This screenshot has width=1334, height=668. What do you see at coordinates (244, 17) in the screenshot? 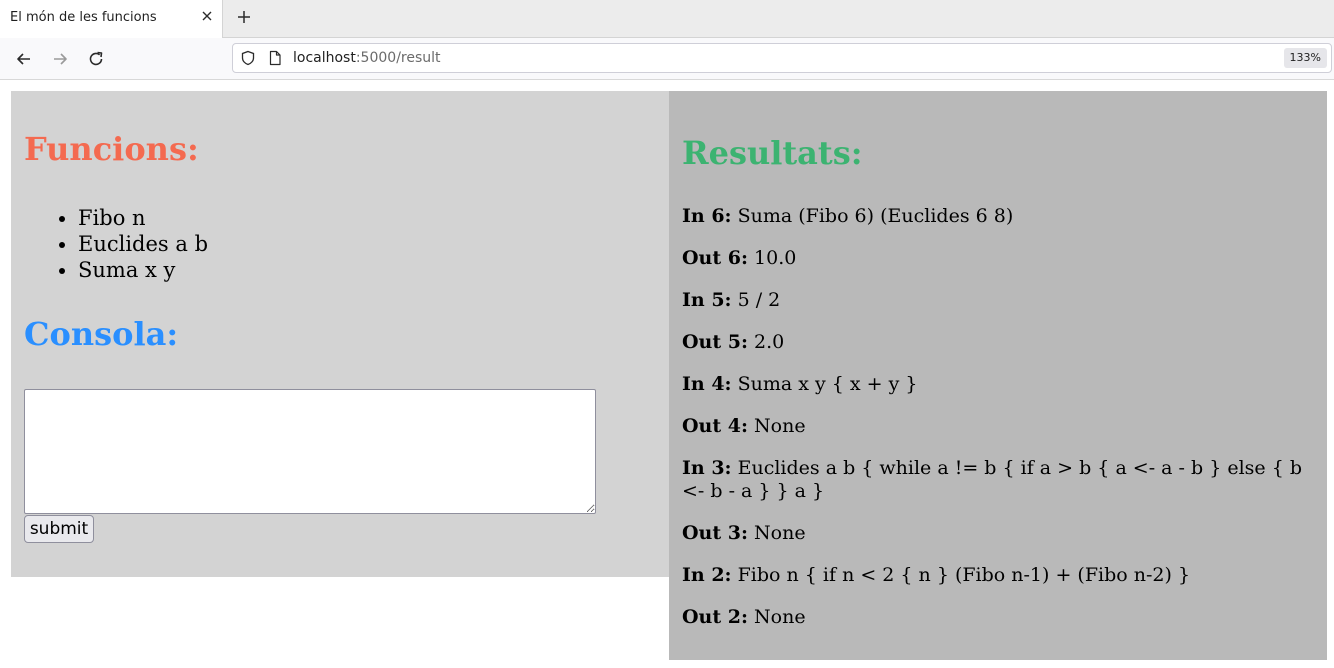
I see `plus-icon` at bounding box center [244, 17].